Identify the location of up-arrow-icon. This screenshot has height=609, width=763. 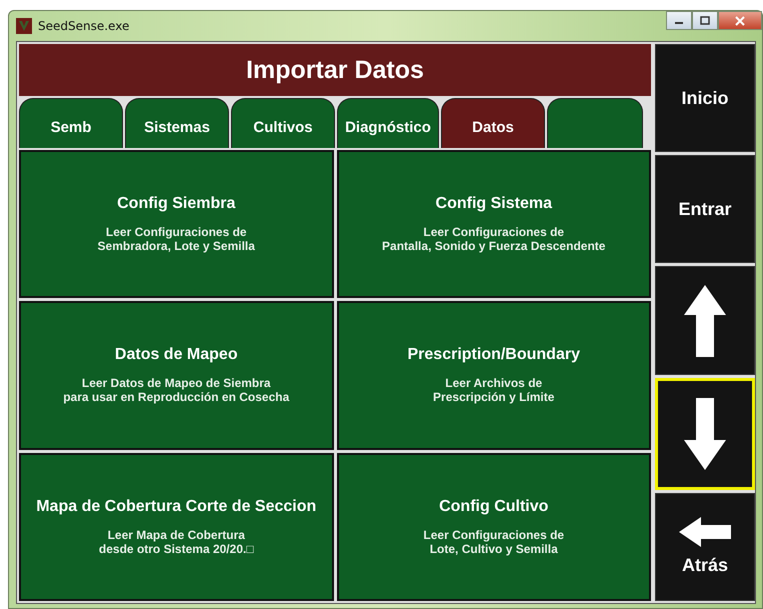
(705, 320).